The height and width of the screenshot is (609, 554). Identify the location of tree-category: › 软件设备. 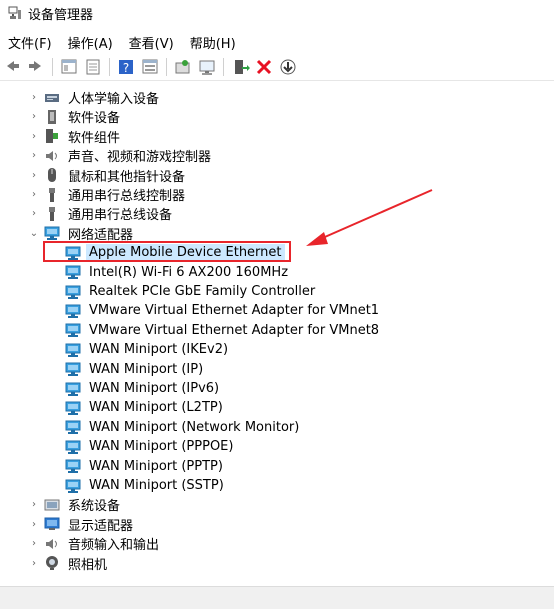
(270, 116).